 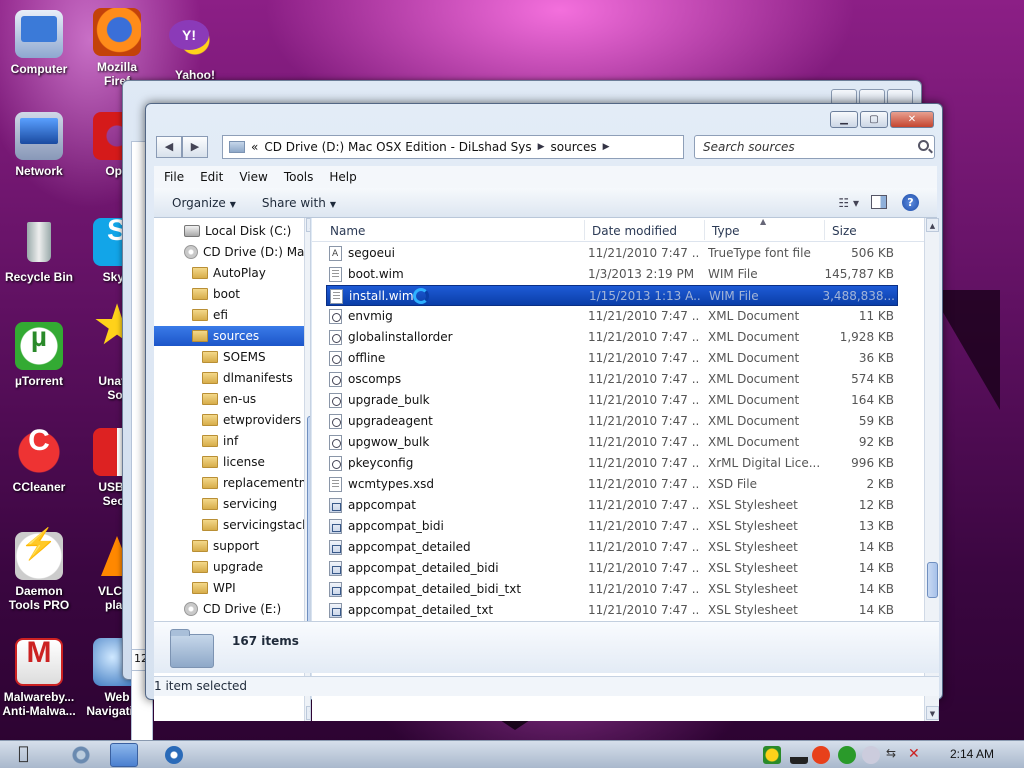 I want to click on forward-button: ▶, so click(x=195, y=147).